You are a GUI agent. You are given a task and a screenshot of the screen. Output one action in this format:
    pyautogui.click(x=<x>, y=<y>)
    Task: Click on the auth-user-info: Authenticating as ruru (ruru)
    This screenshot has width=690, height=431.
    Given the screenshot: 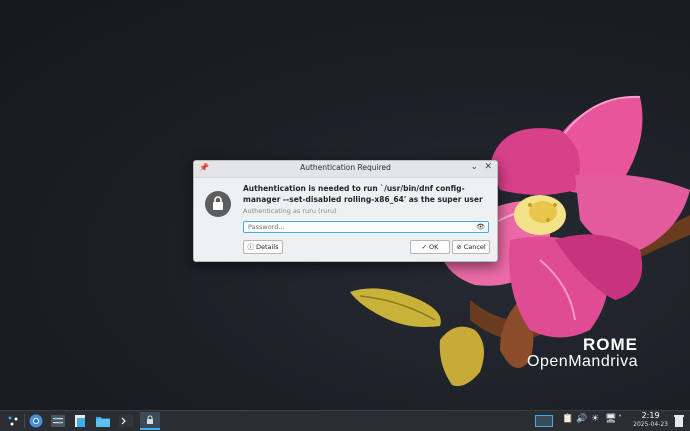 What is the action you would take?
    pyautogui.click(x=290, y=211)
    